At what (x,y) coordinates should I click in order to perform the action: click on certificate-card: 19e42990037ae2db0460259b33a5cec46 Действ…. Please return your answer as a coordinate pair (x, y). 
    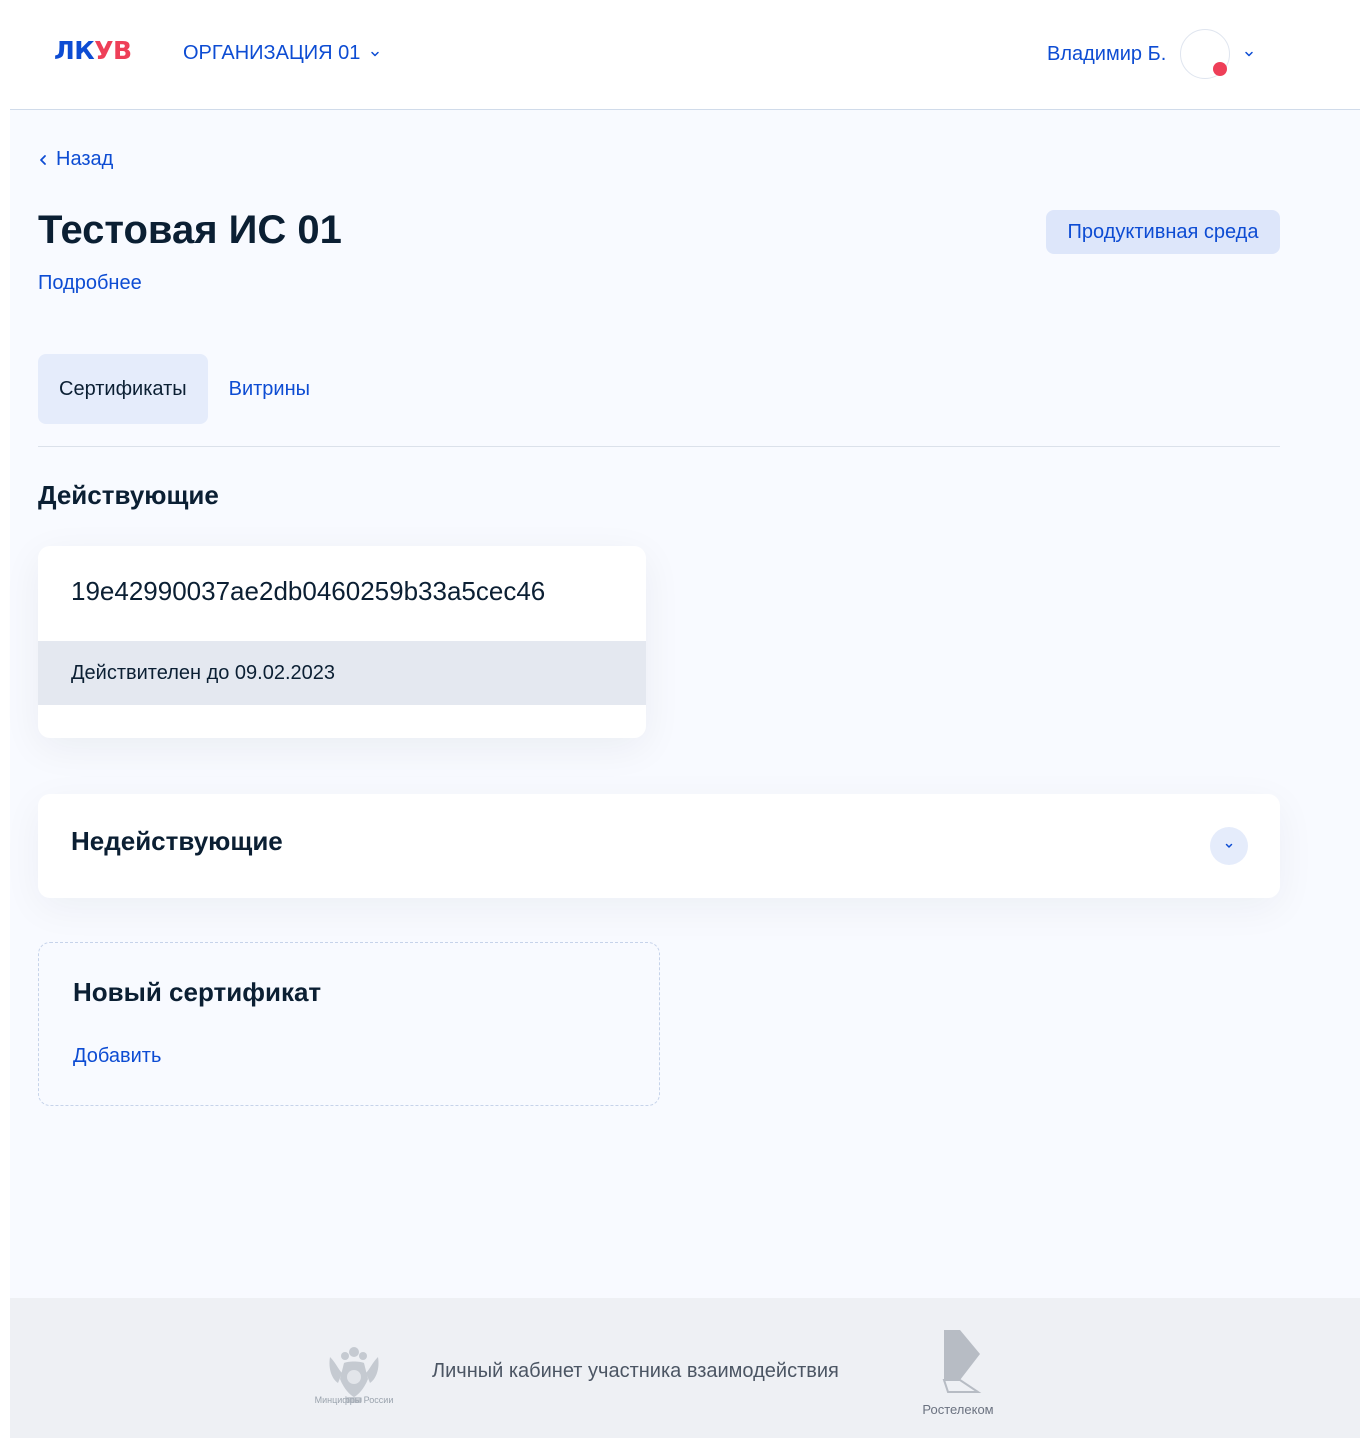
    Looking at the image, I should click on (342, 642).